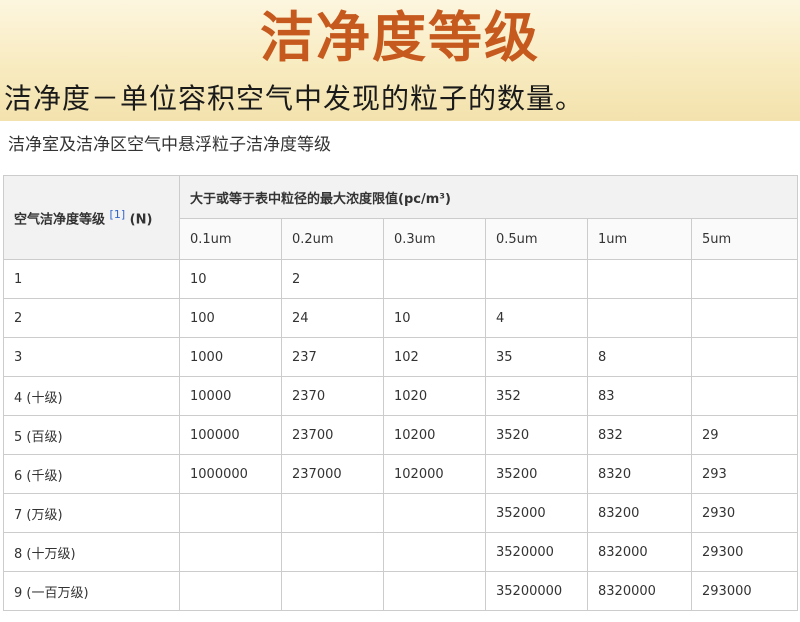 The height and width of the screenshot is (622, 800). I want to click on value-cell: 24, so click(332, 318).